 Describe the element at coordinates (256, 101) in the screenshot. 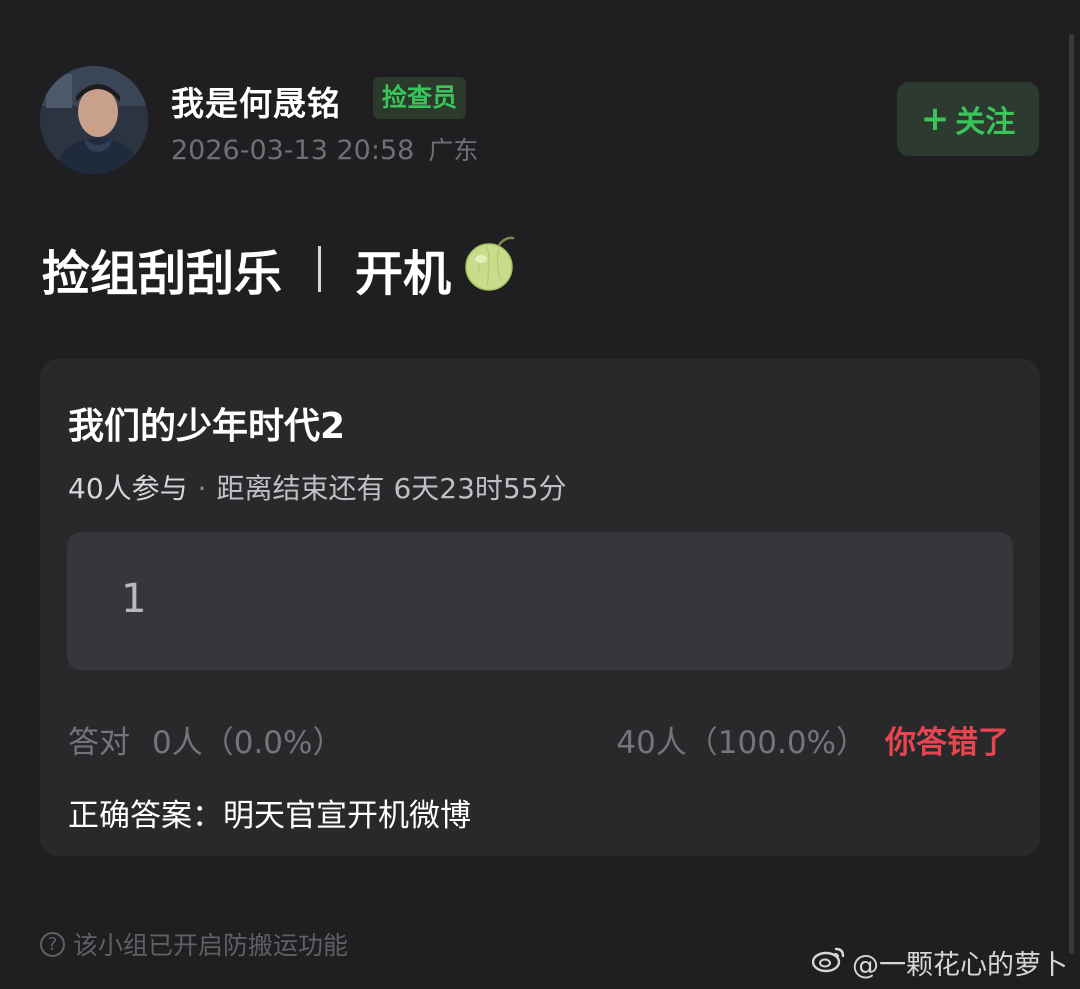

I see `author-name: 我是何晟铭` at that location.